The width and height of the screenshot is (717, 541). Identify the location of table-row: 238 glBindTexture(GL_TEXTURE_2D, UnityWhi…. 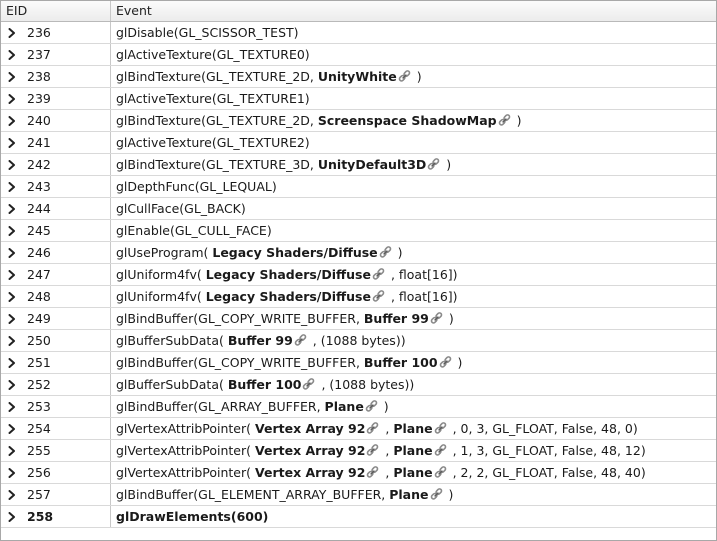
(358, 77).